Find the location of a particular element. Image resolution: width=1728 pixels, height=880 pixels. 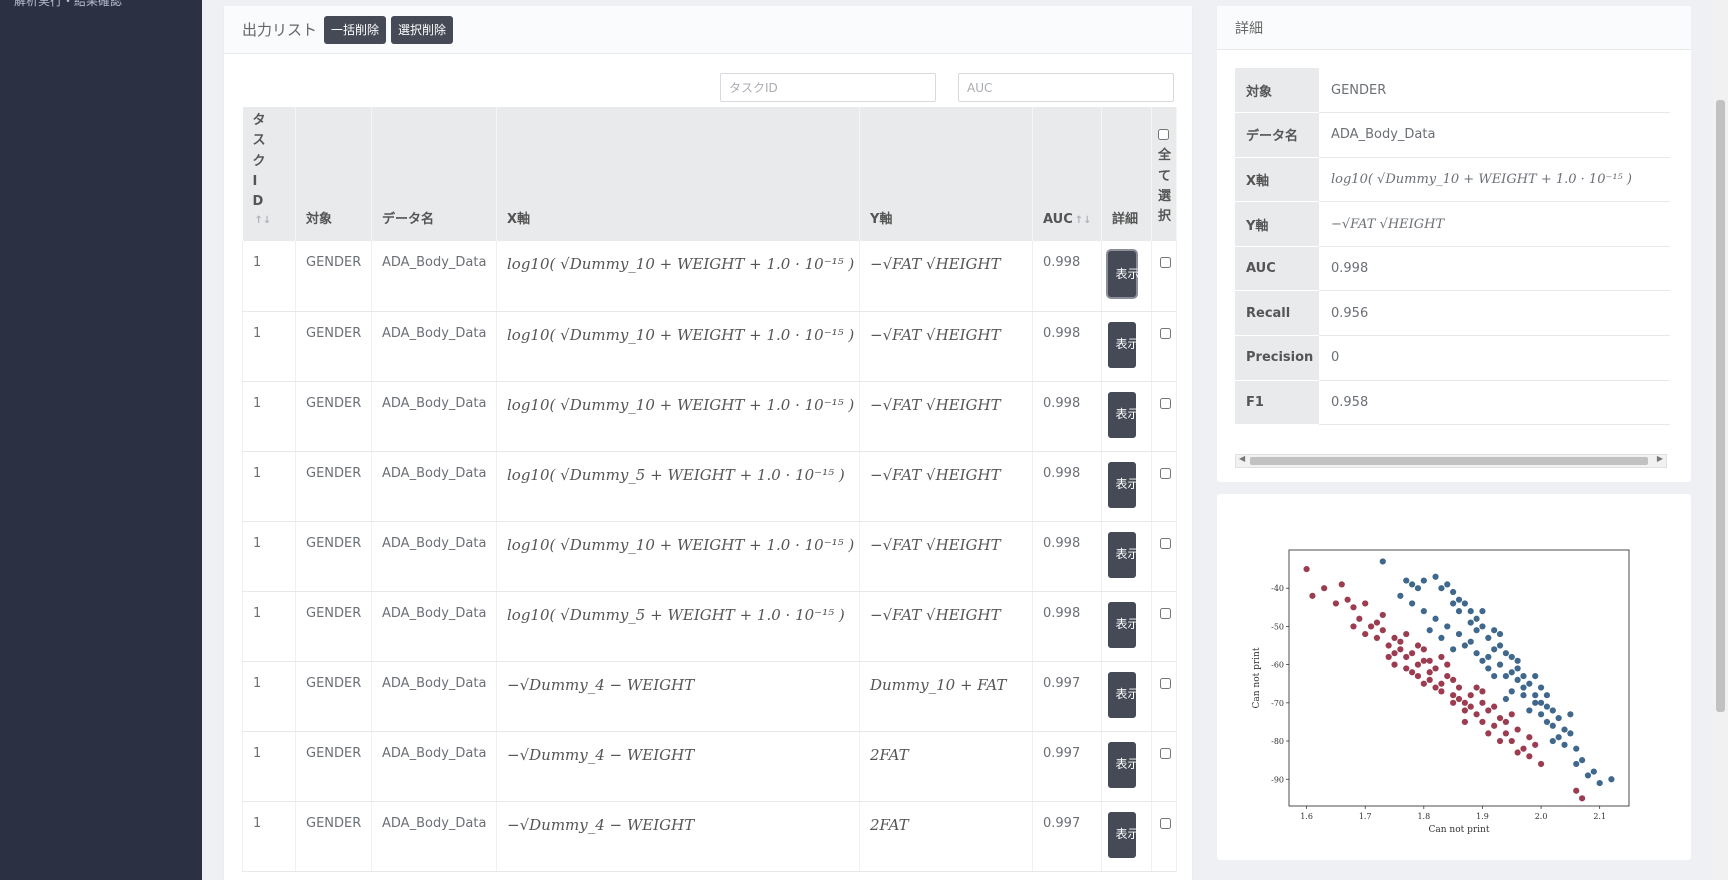

y-axis-cell: −√FAT √HEIGHT is located at coordinates (946, 276).